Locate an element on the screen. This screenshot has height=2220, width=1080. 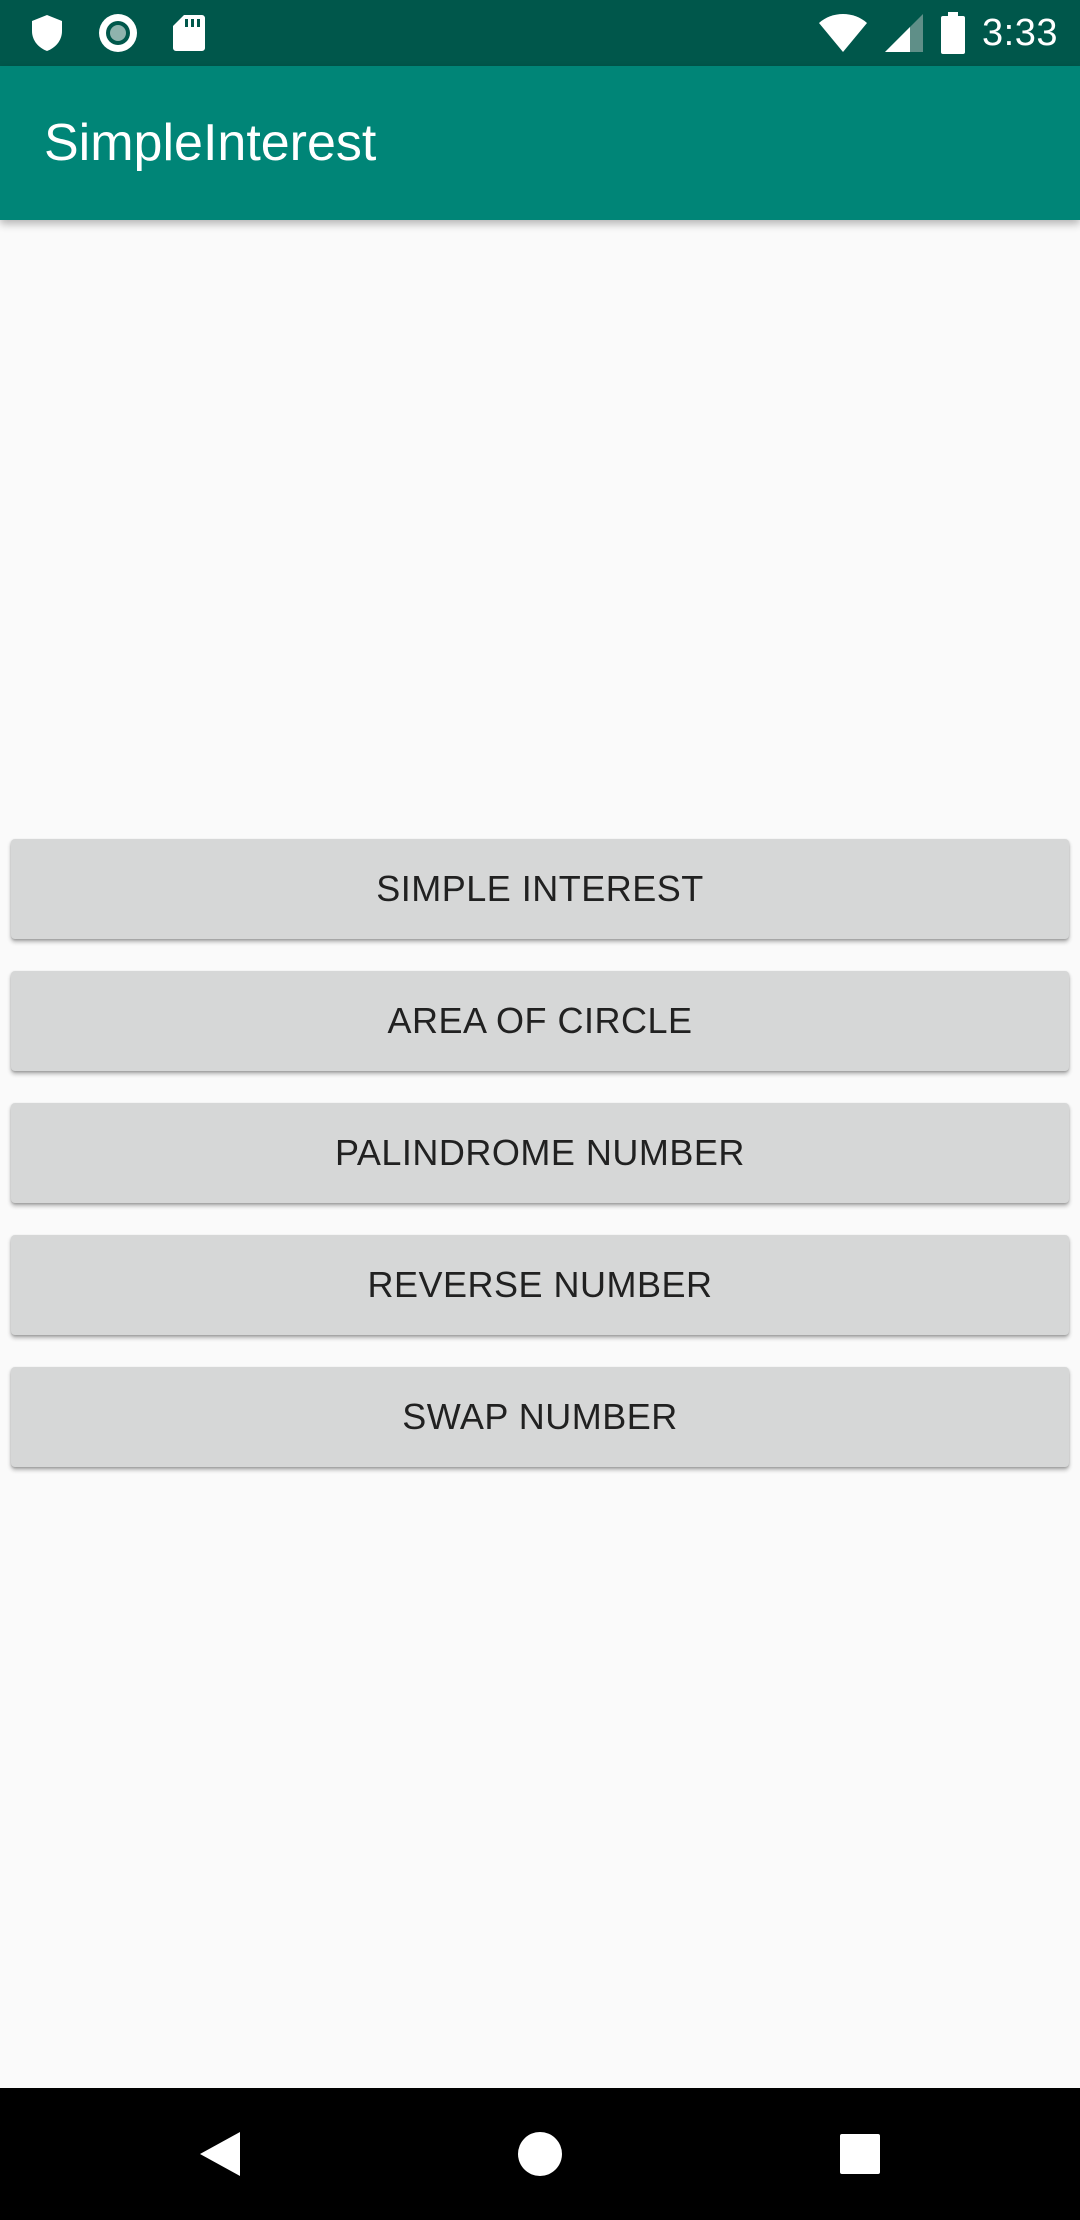
swap-number-button: SWAP NUMBER is located at coordinates (540, 1417).